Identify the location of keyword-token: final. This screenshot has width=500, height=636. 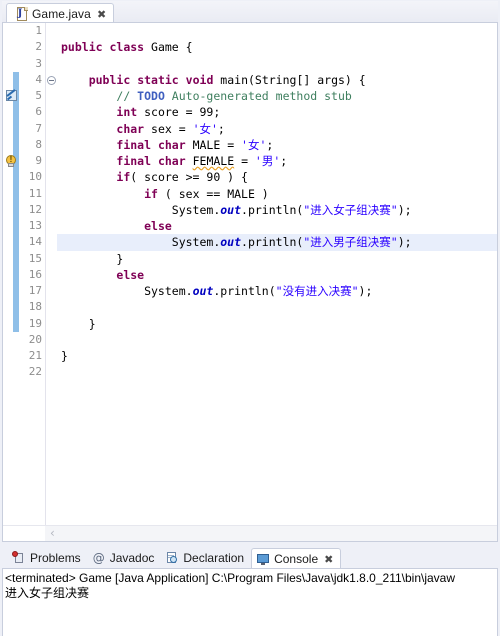
(134, 161).